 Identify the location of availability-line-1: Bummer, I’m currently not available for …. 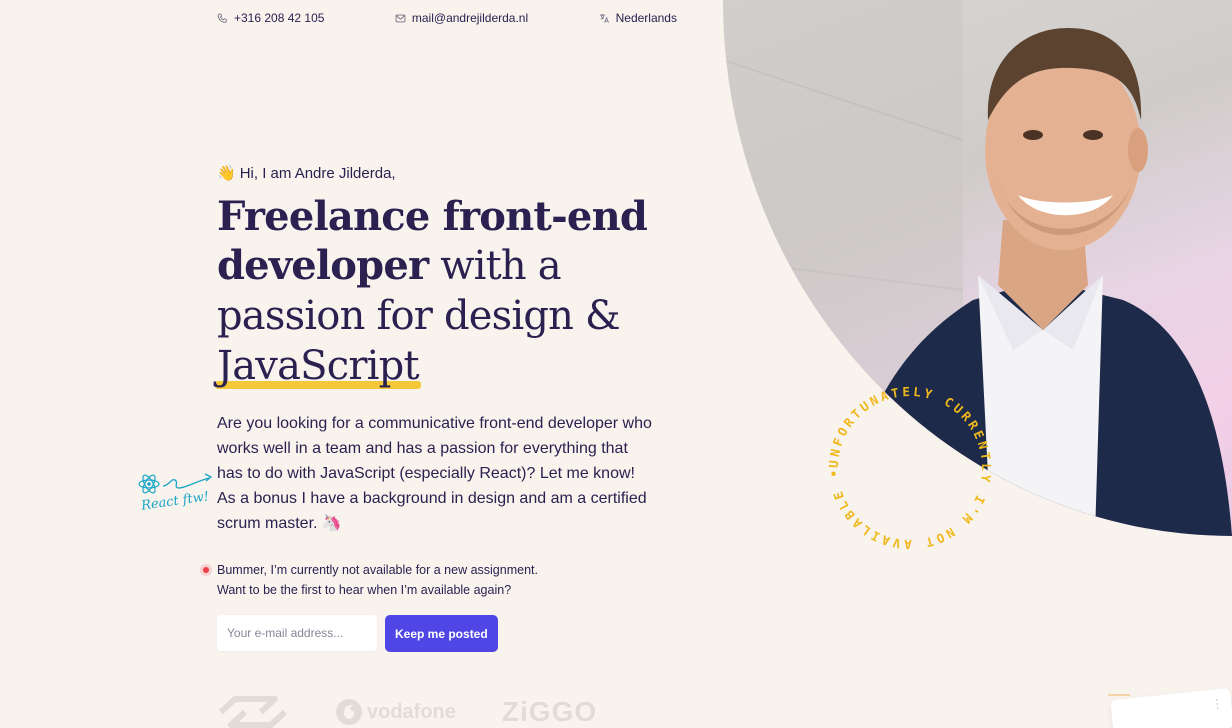
(377, 570).